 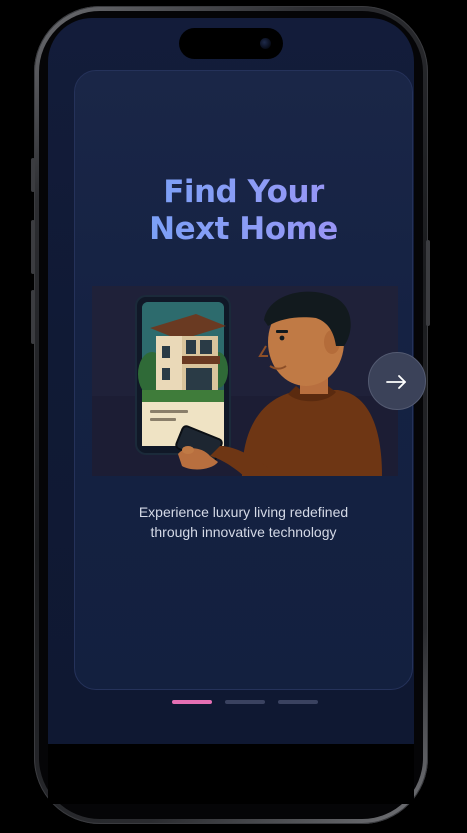 What do you see at coordinates (243, 532) in the screenshot?
I see `subtitle-line-2: through innovative technology` at bounding box center [243, 532].